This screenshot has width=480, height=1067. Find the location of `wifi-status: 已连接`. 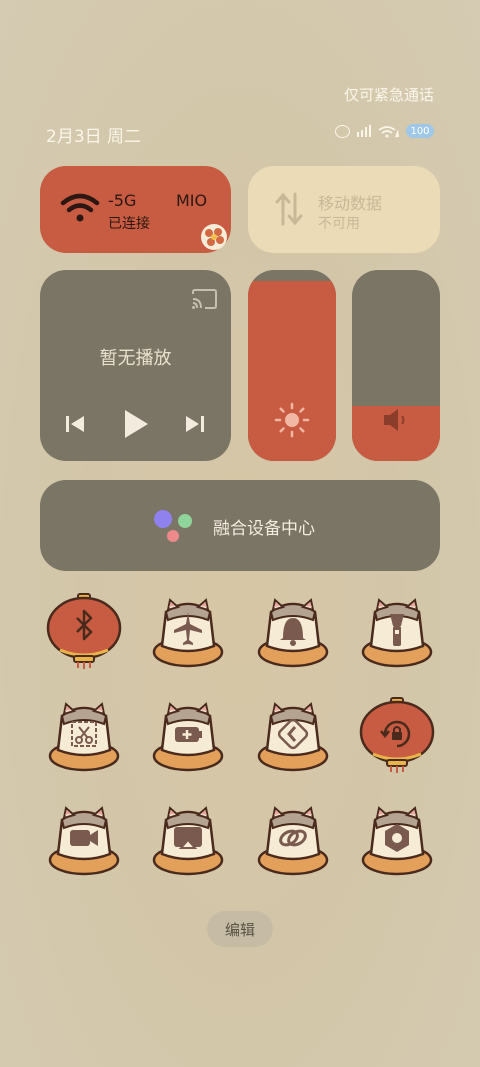

wifi-status: 已连接 is located at coordinates (129, 224).